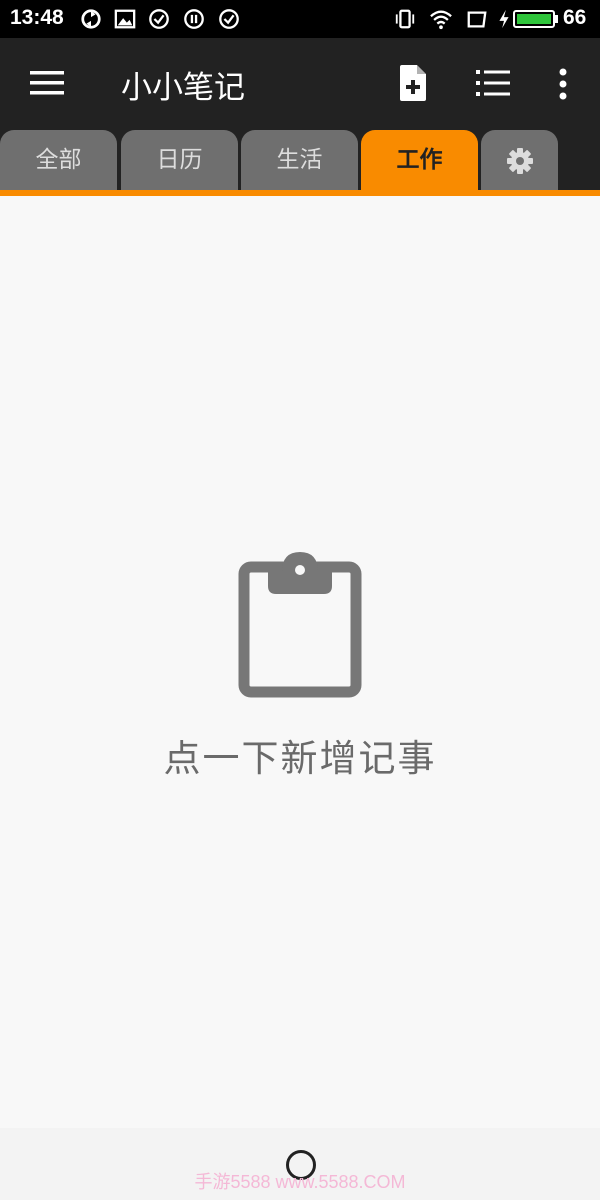  I want to click on empty-hint-text: 点一下新增记事, so click(300, 758).